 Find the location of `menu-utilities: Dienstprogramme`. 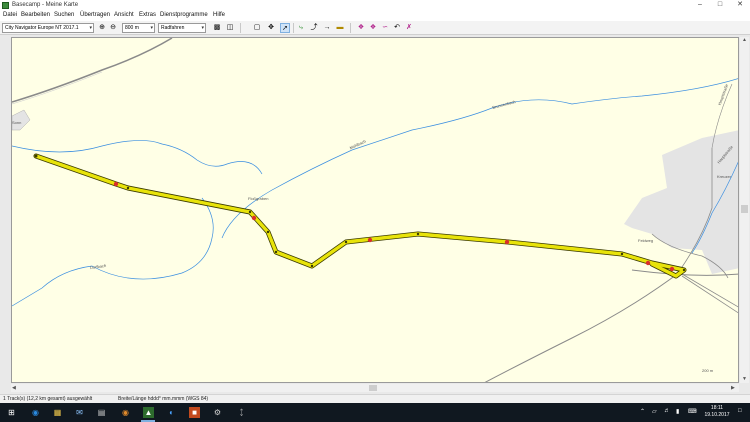

menu-utilities: Dienstprogramme is located at coordinates (184, 15).